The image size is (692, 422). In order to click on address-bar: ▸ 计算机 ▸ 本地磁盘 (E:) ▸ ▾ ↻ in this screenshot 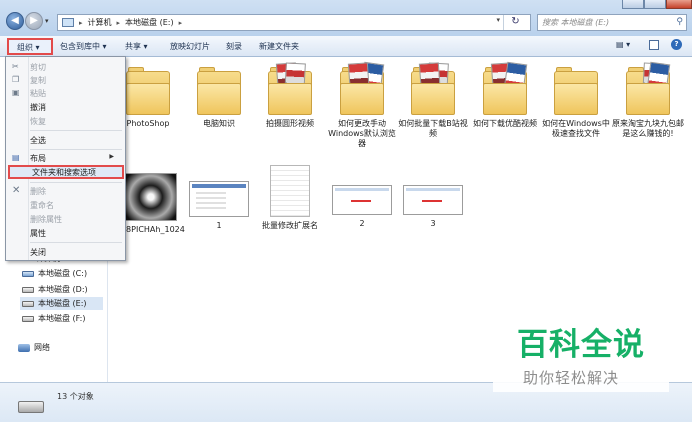, I will do `click(294, 22)`.